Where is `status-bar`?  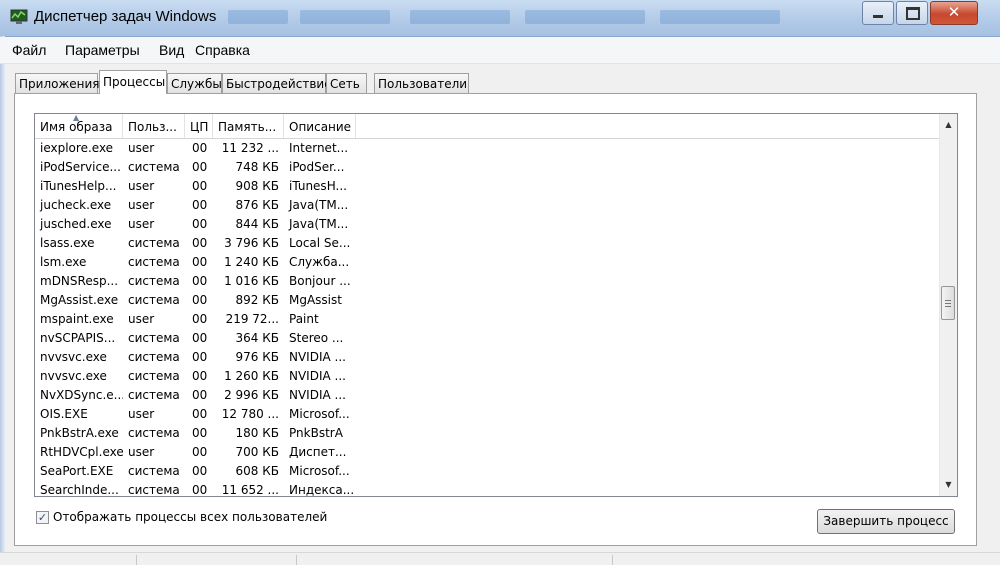 status-bar is located at coordinates (500, 558).